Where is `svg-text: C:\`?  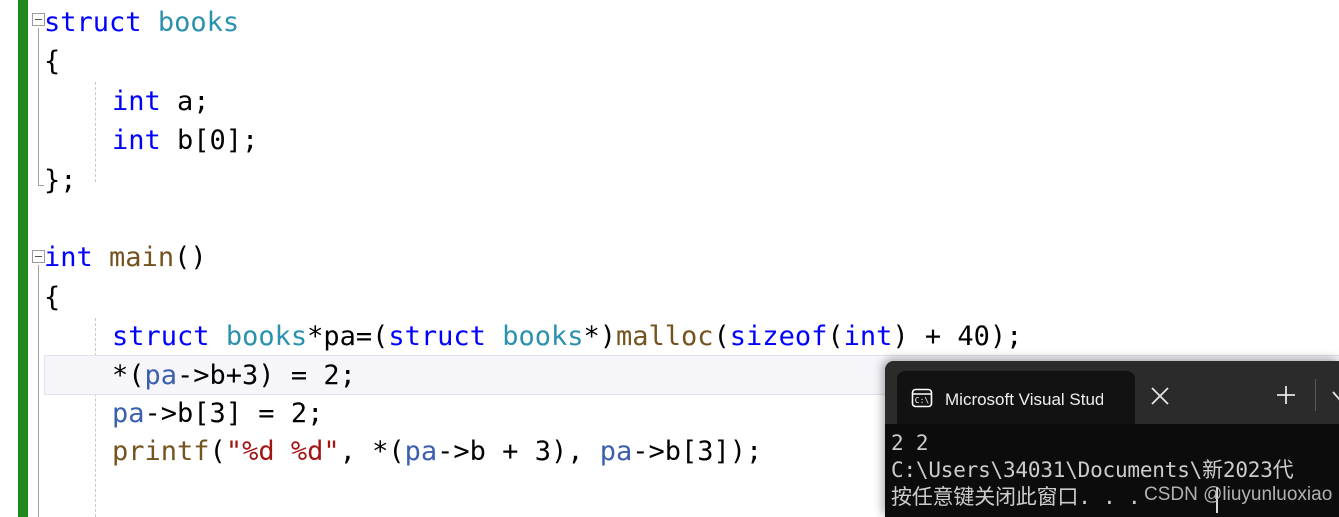 svg-text: C:\ is located at coordinates (922, 400).